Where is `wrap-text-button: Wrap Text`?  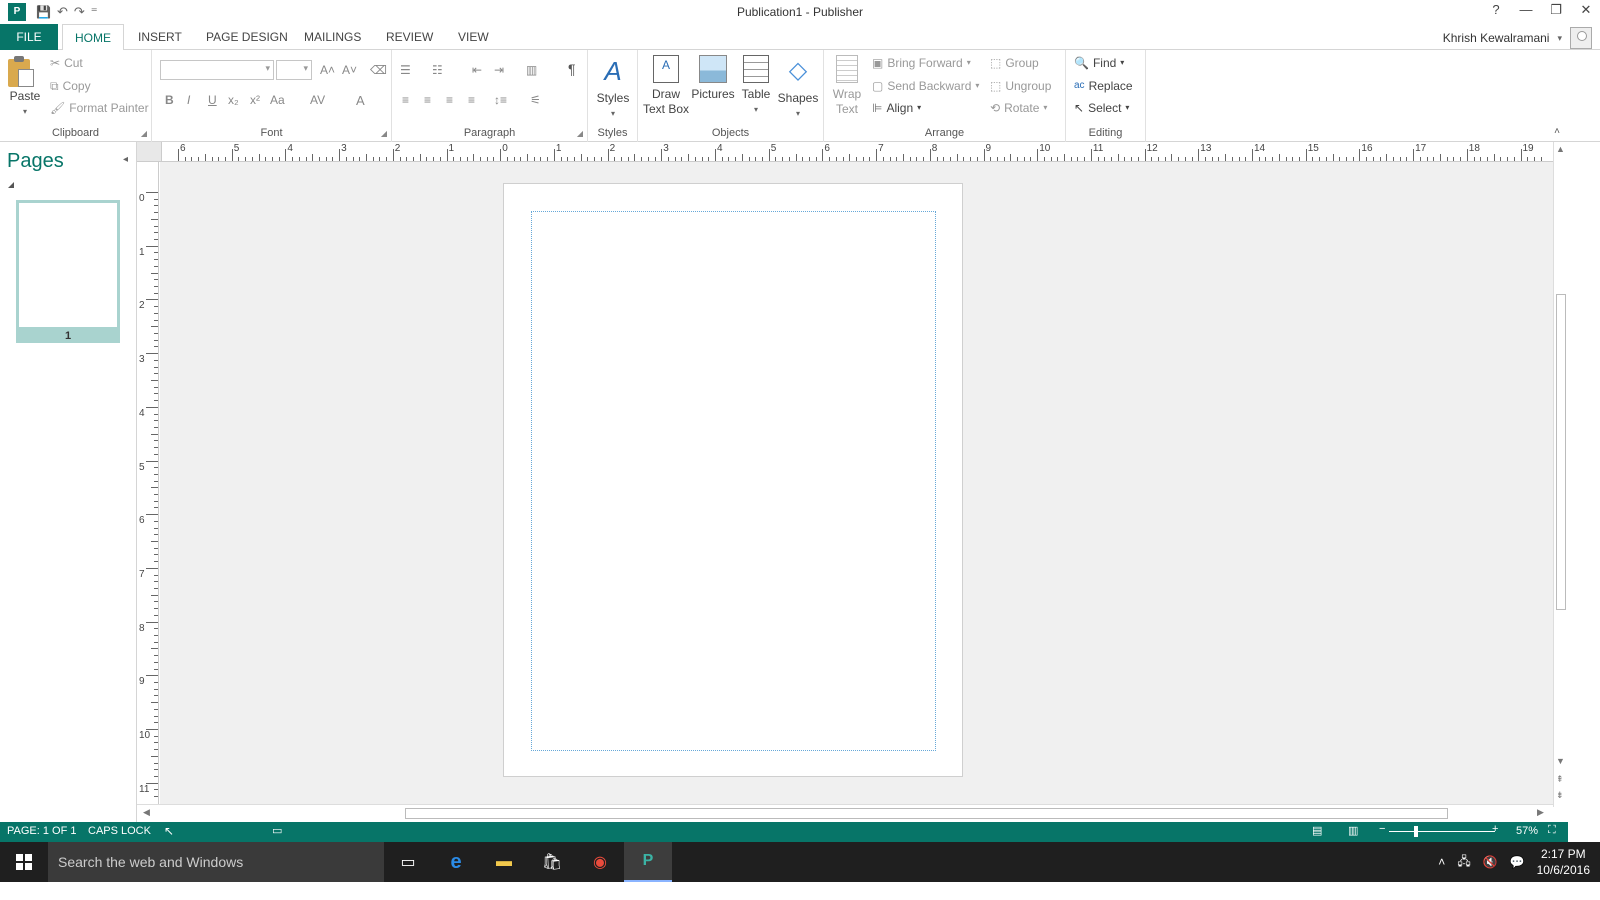 wrap-text-button: Wrap Text is located at coordinates (847, 86).